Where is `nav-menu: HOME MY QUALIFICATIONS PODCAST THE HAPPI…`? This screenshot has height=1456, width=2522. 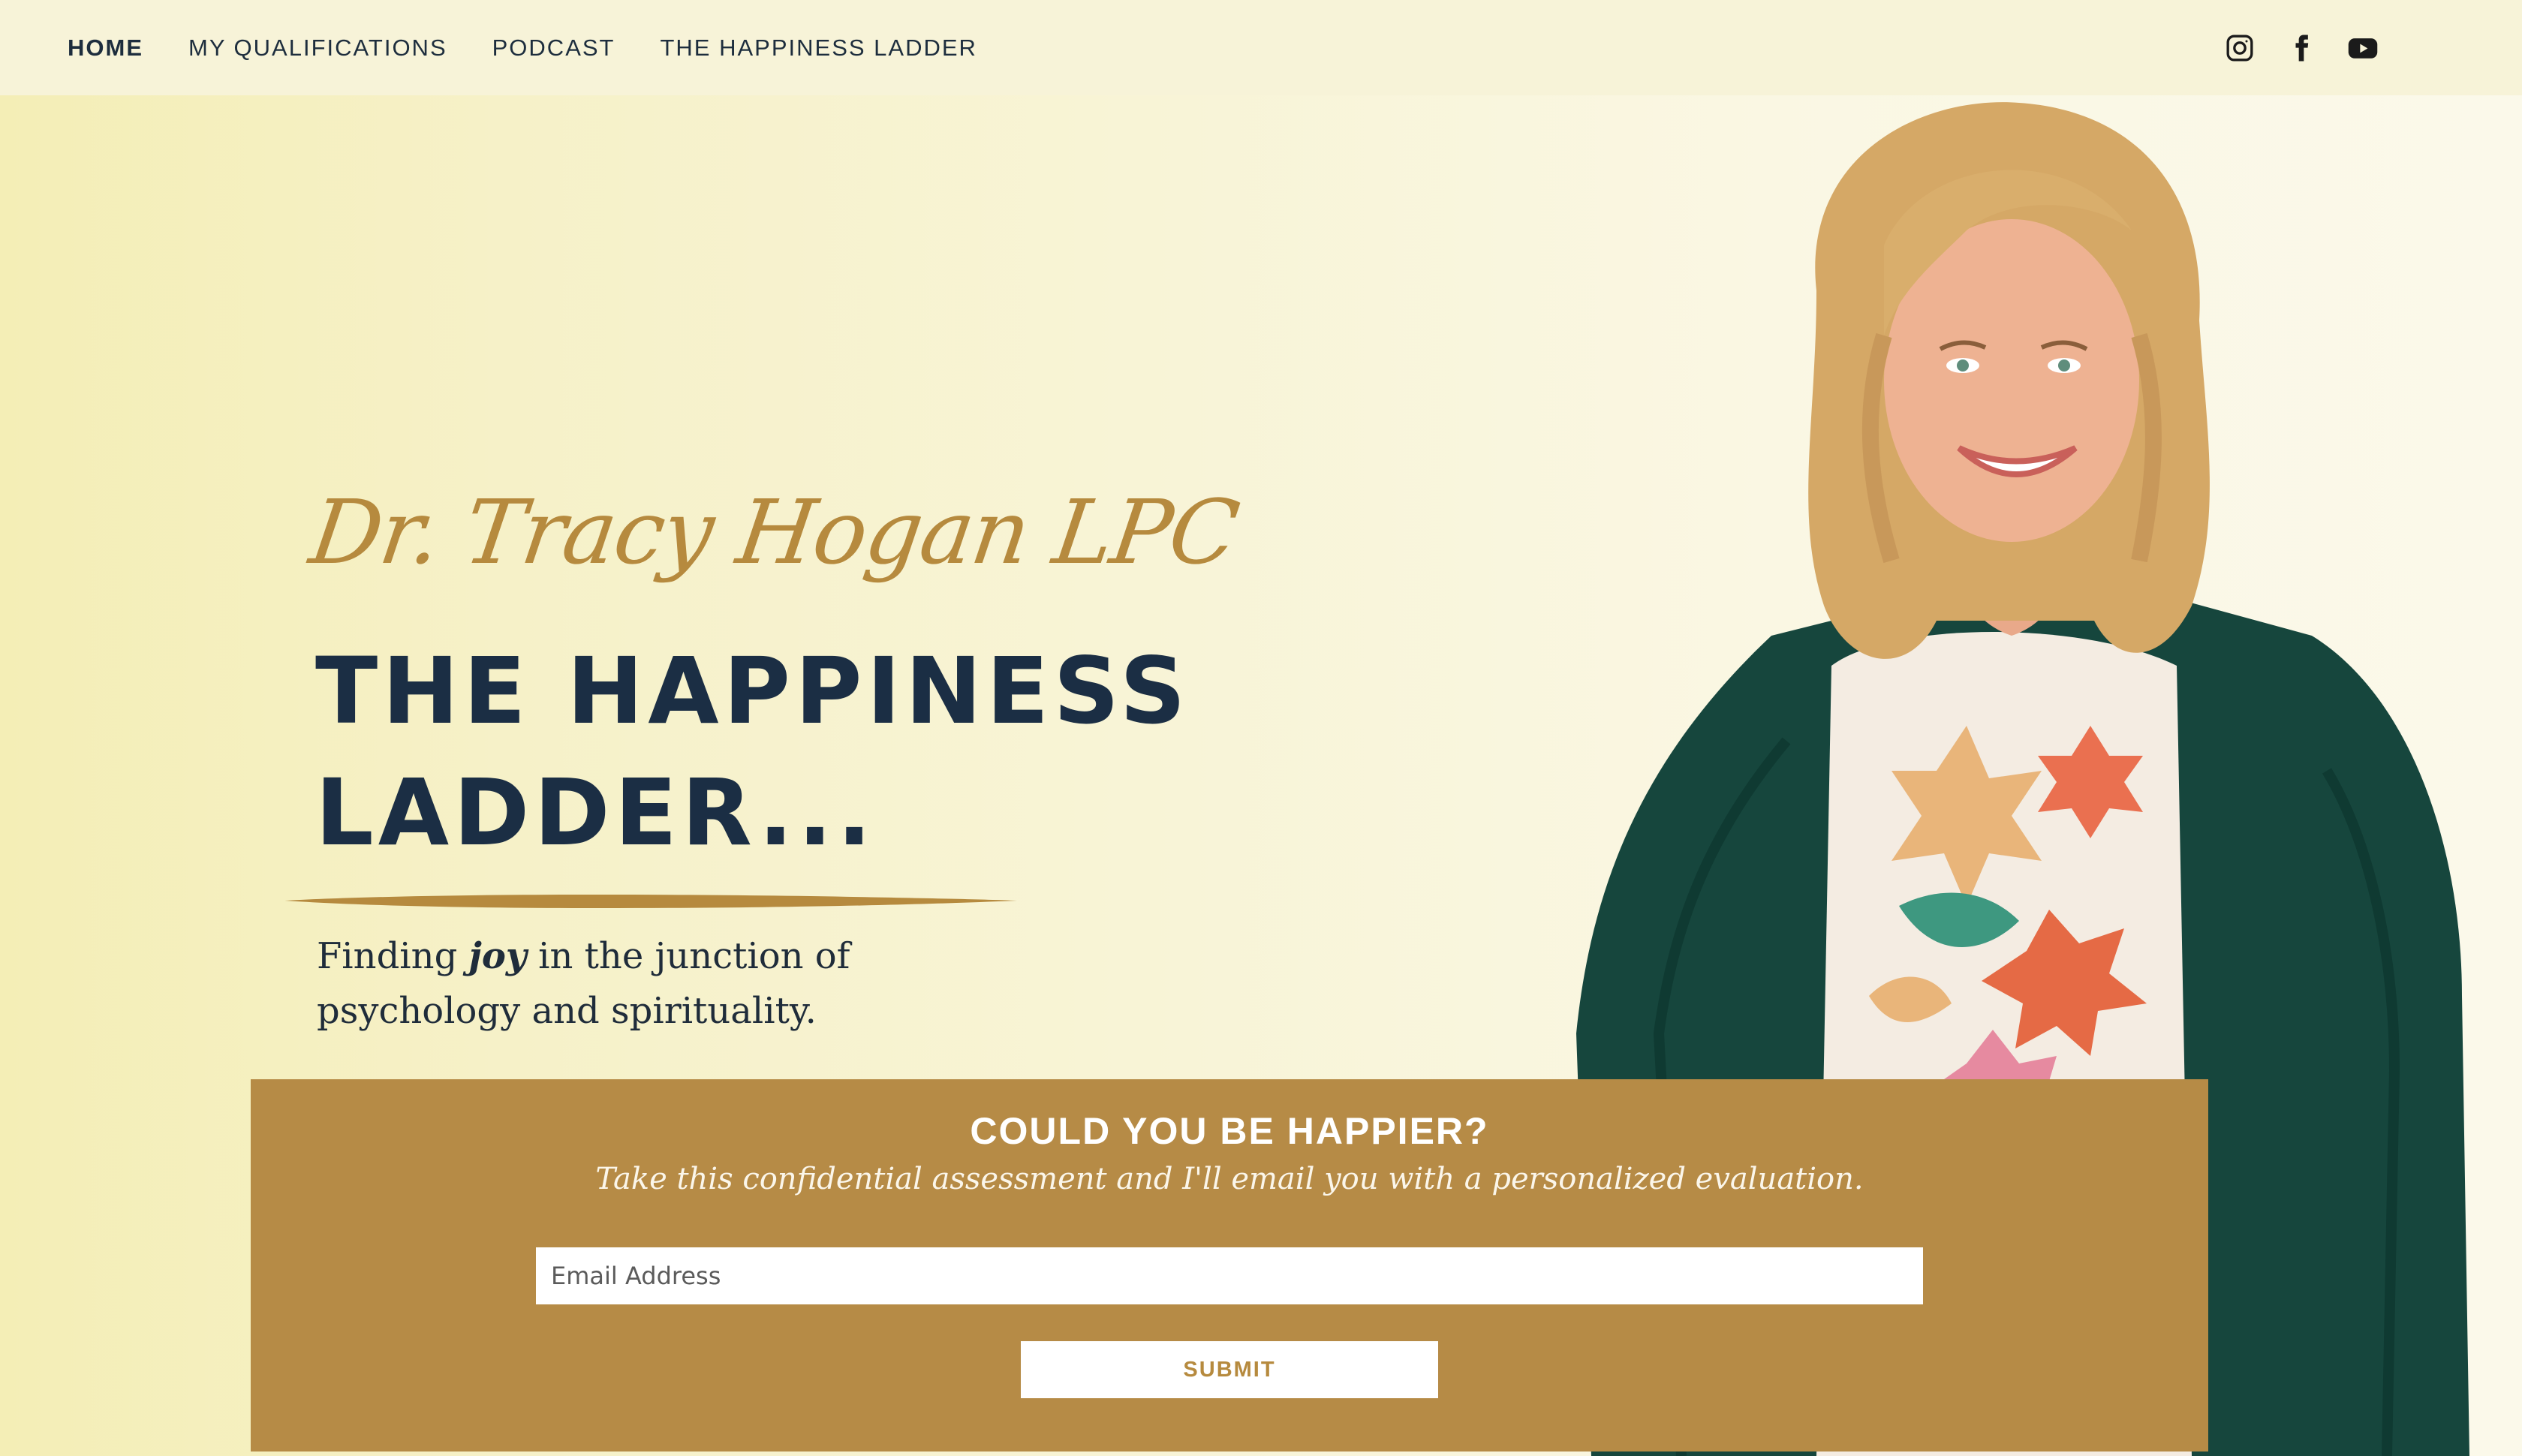 nav-menu: HOME MY QUALIFICATIONS PODCAST THE HAPPI… is located at coordinates (522, 47).